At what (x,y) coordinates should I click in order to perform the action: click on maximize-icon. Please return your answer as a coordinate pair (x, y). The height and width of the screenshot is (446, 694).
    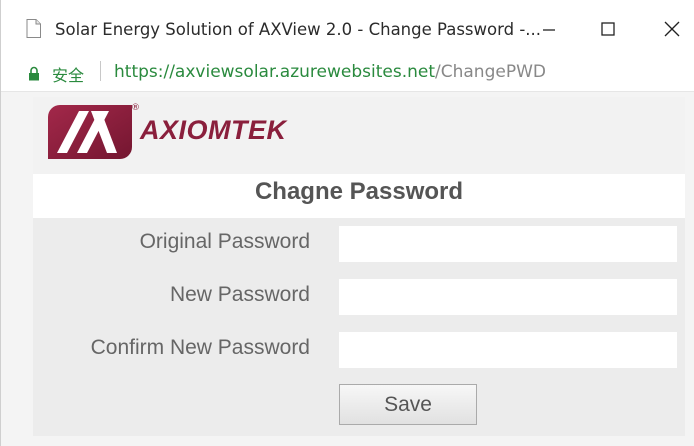
    Looking at the image, I should click on (608, 29).